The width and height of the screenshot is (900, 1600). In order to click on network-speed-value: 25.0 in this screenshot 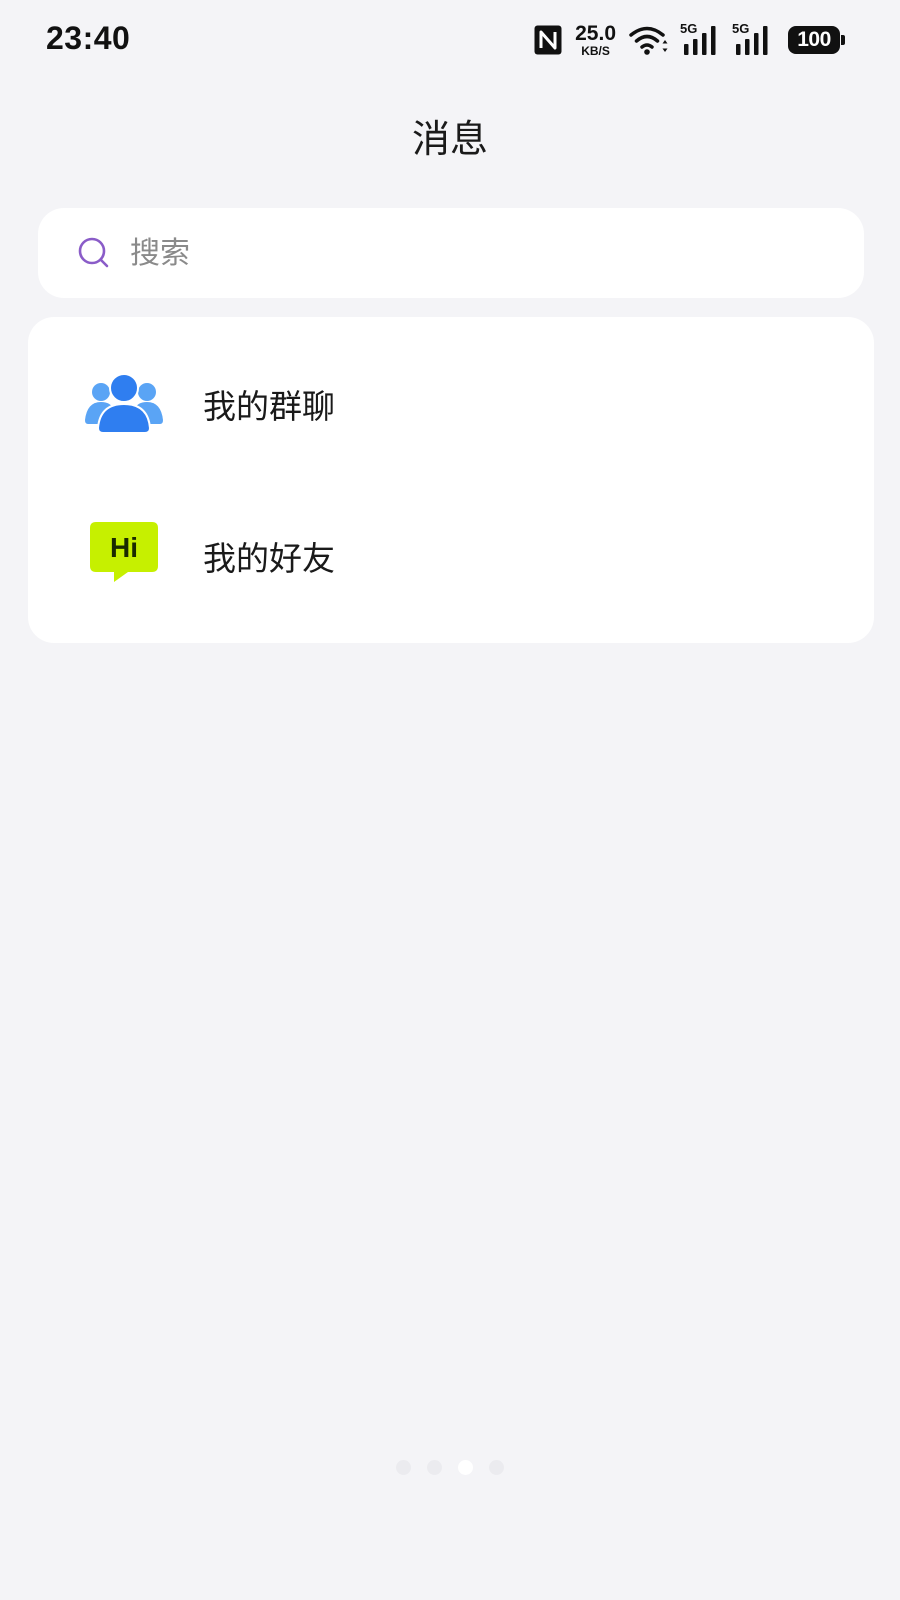, I will do `click(595, 33)`.